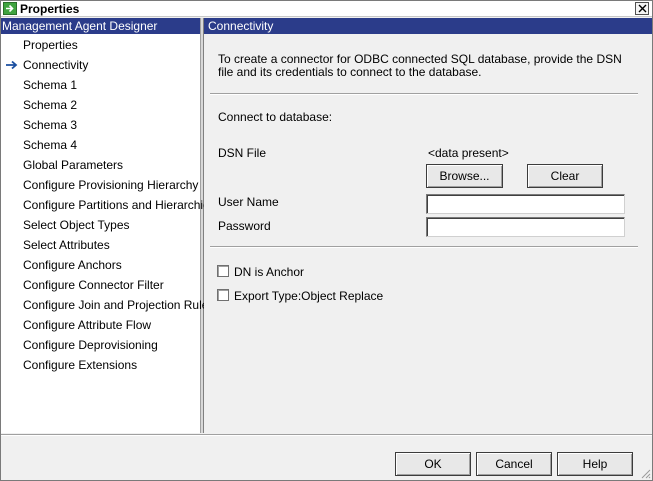 The height and width of the screenshot is (481, 653). What do you see at coordinates (100, 68) in the screenshot?
I see `nav-item-connectivity: Connectivity` at bounding box center [100, 68].